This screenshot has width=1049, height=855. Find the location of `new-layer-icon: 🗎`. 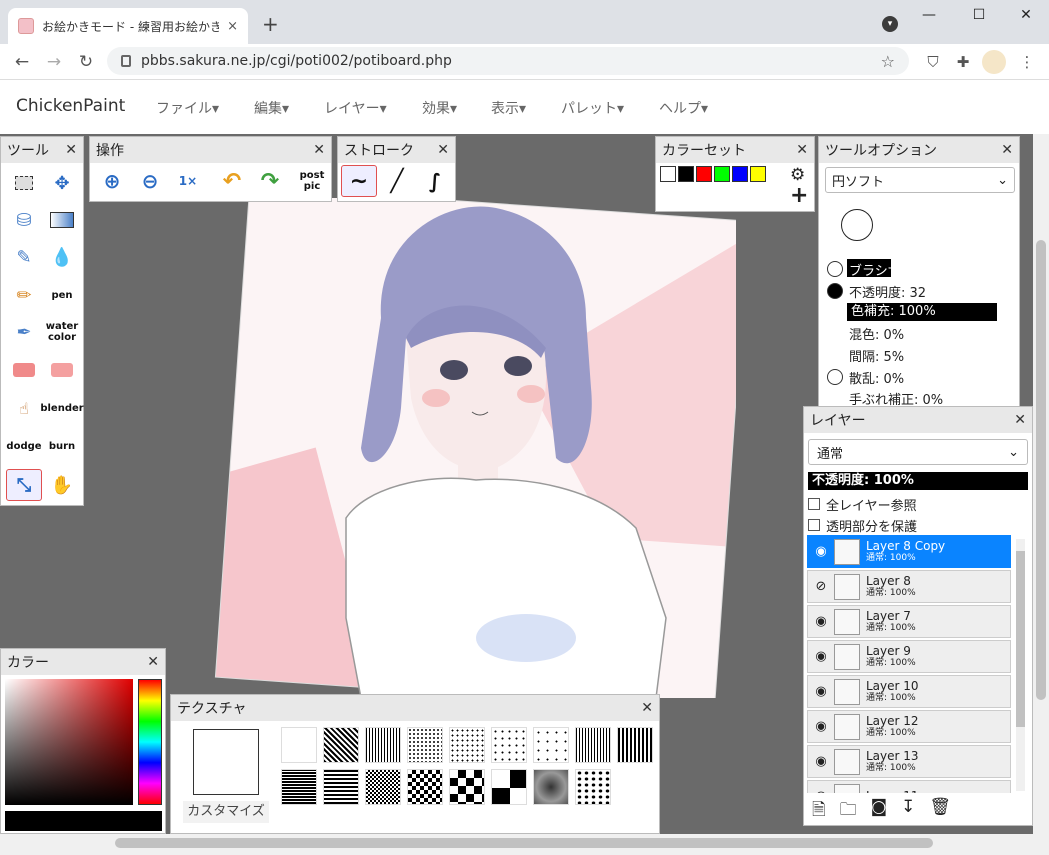

new-layer-icon: 🗎 is located at coordinates (819, 811).